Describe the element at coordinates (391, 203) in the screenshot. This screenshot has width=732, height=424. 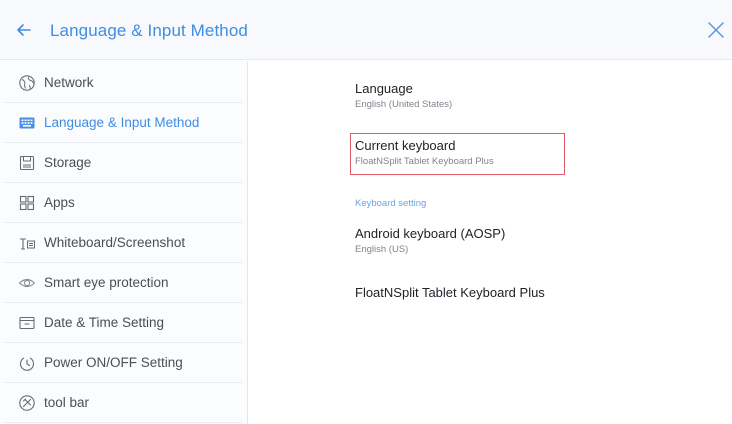
I see `keyboard-setting-header: Keyboard setting` at that location.